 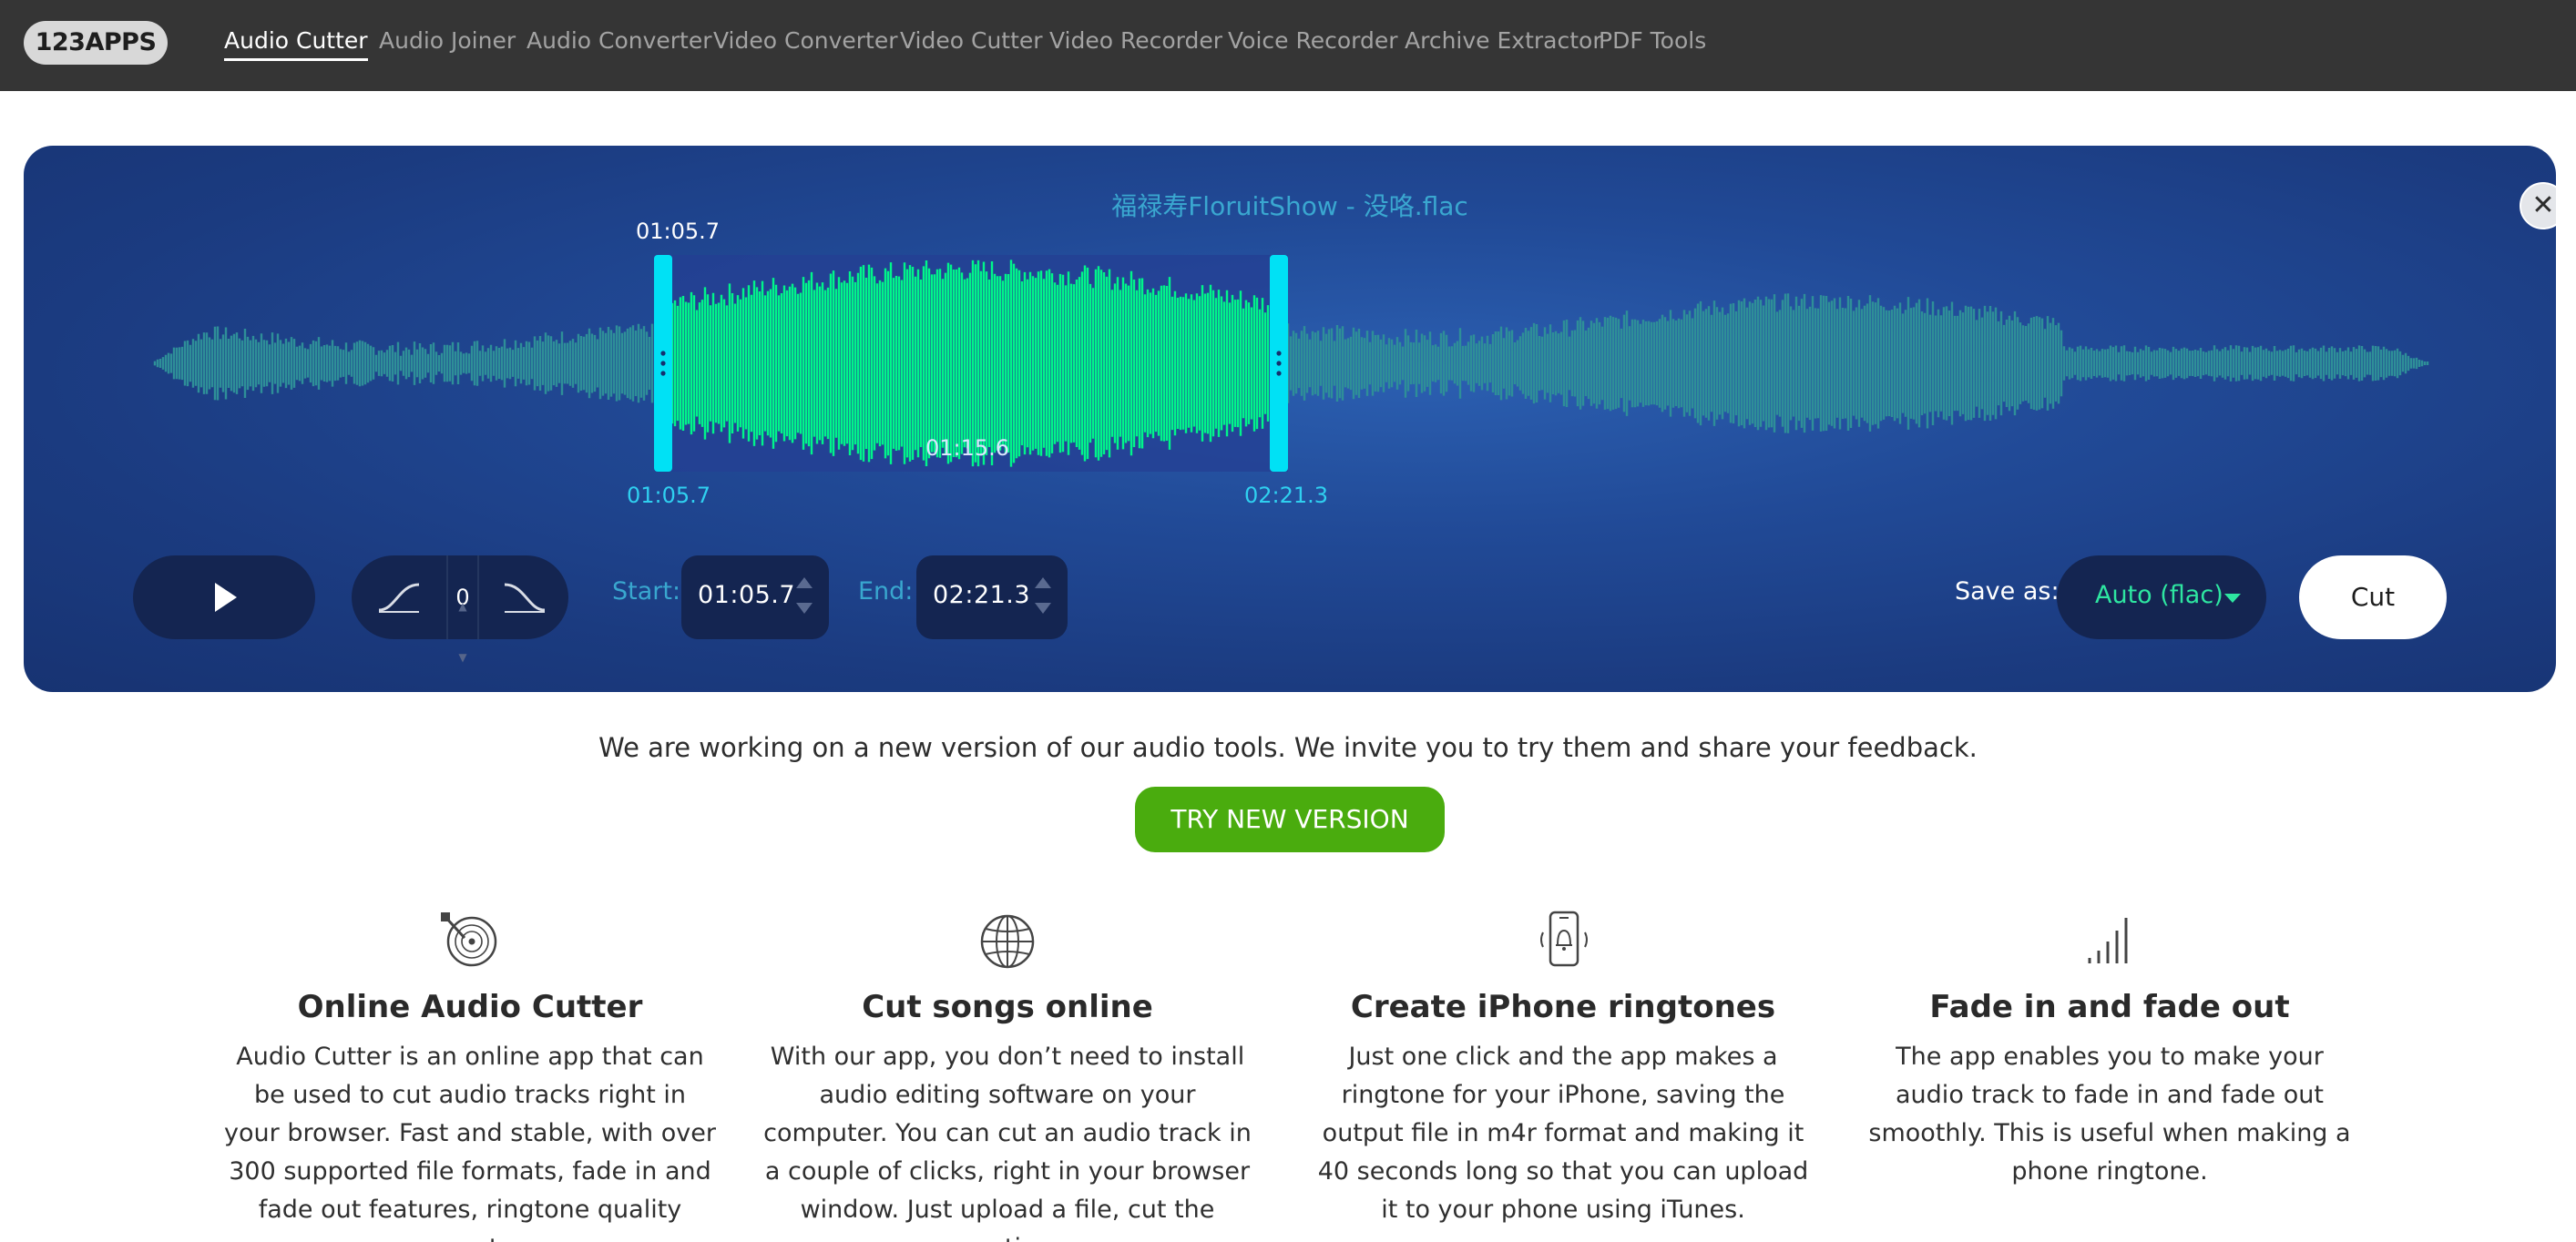 I want to click on start-down-arrow-icon, so click(x=804, y=608).